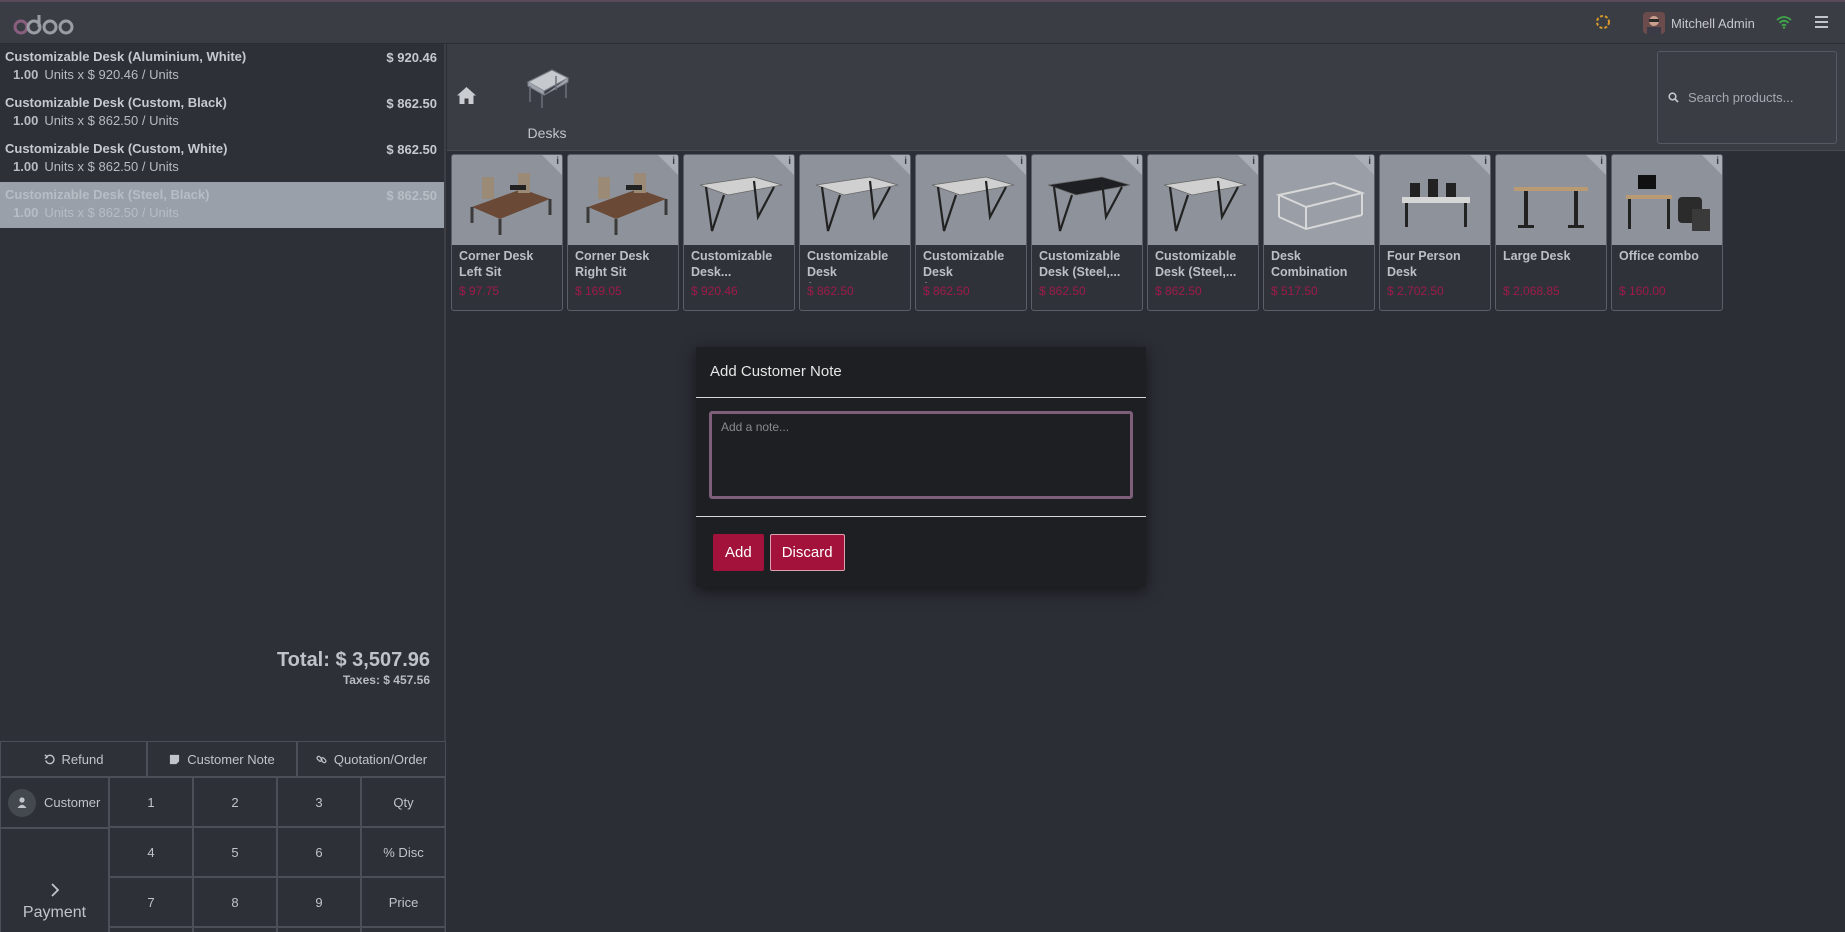  I want to click on customer-note-dialog: Add Customer Note Add Discard, so click(921, 467).